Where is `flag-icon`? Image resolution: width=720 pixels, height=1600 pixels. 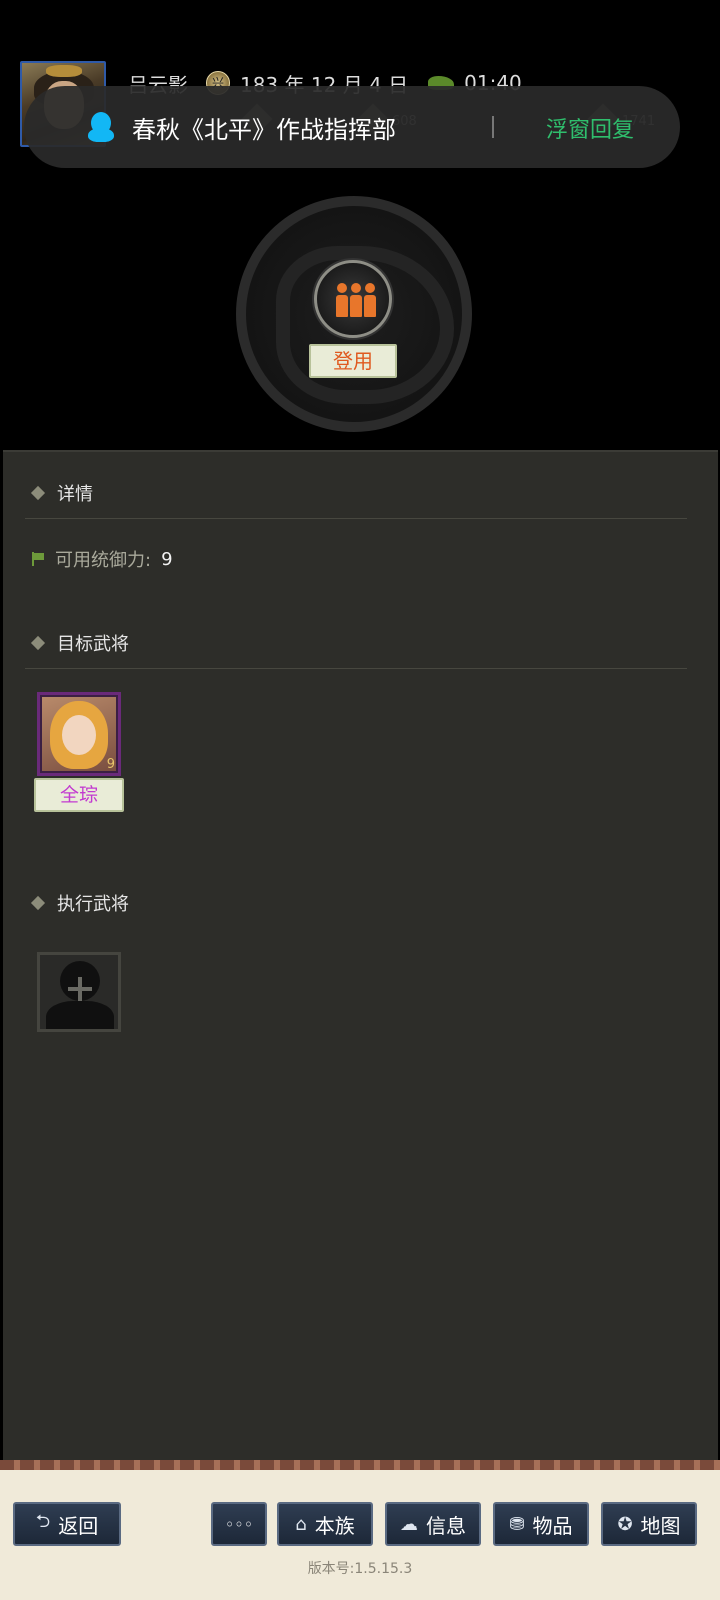
flag-icon is located at coordinates (38, 559).